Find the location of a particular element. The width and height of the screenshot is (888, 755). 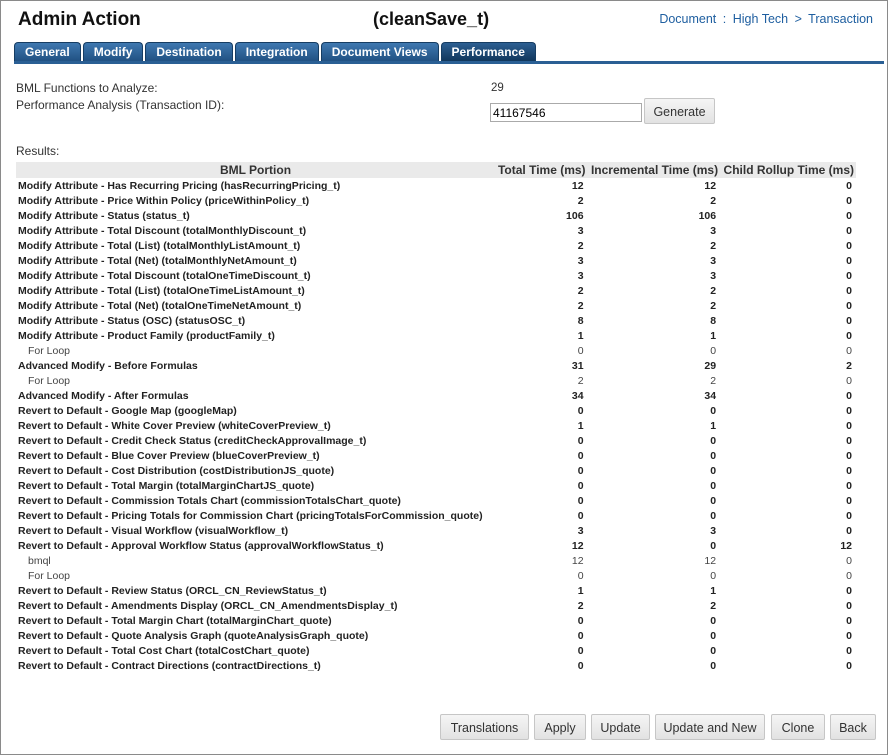

tab-integration: Integration is located at coordinates (276, 52).